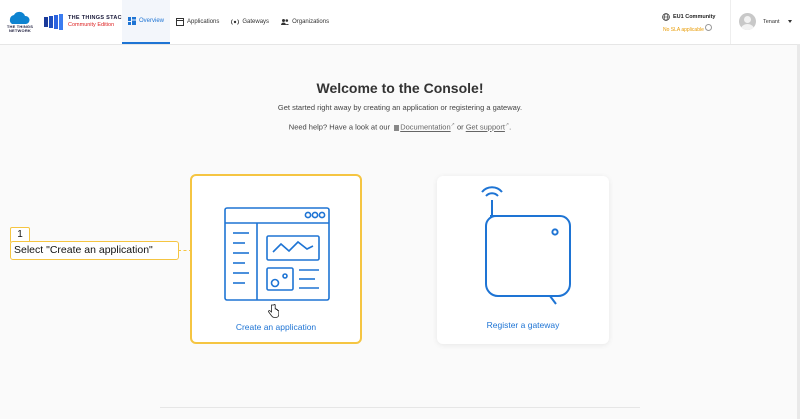  I want to click on footer-divider, so click(400, 407).